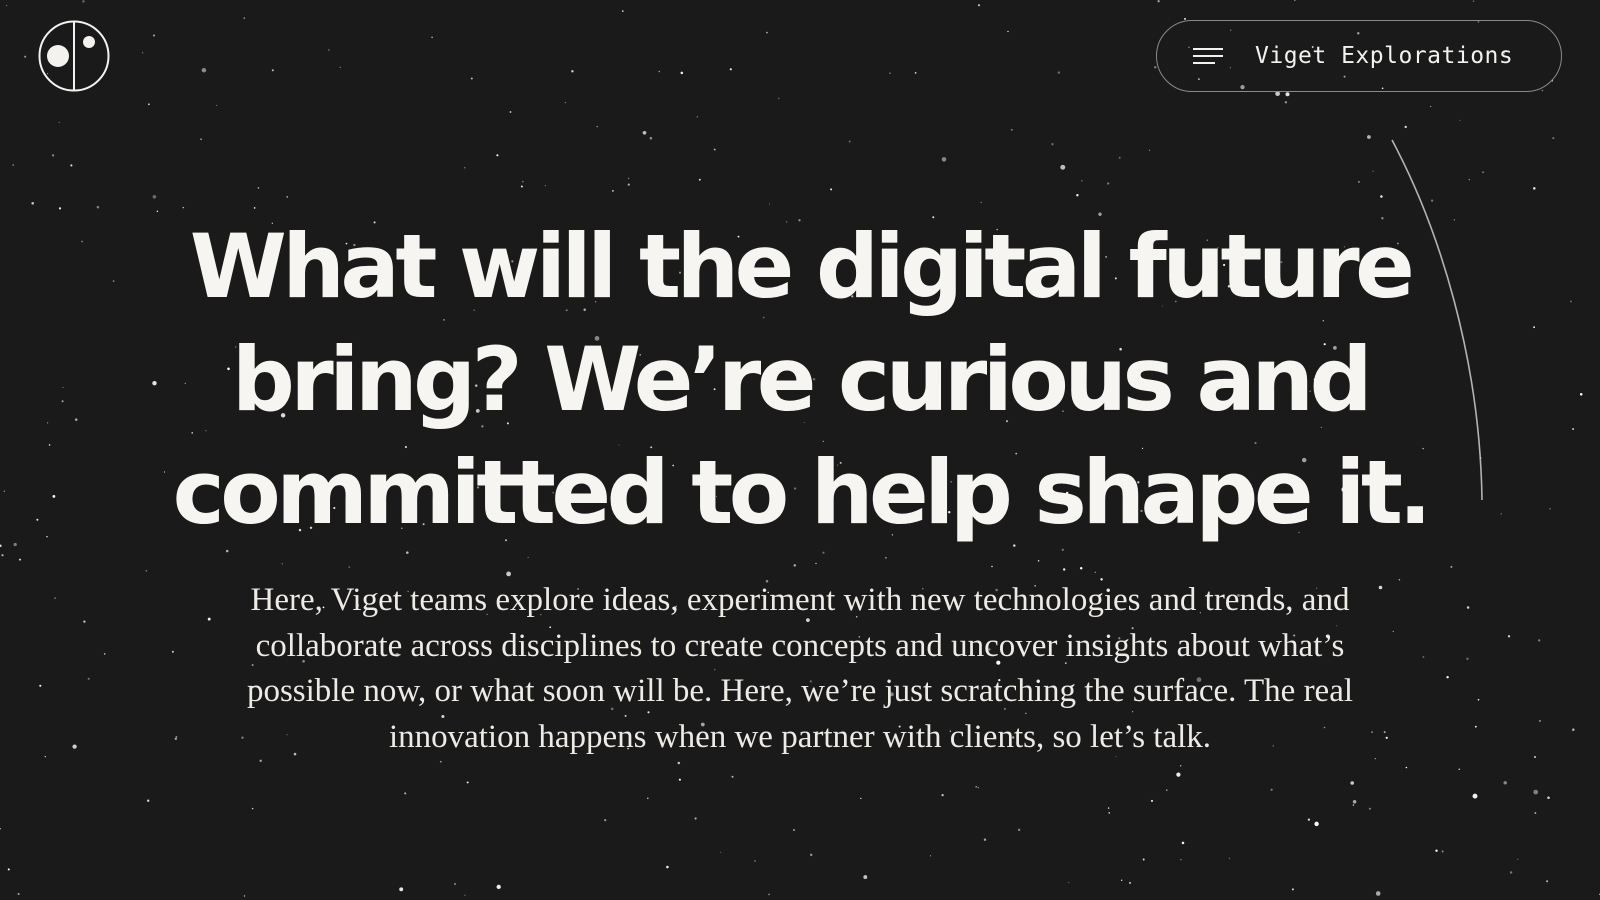  What do you see at coordinates (74, 56) in the screenshot?
I see `viget-explorations-logo-icon` at bounding box center [74, 56].